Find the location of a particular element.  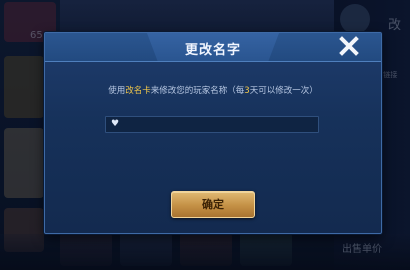

dialog-title: 更改名字 is located at coordinates (212, 50).